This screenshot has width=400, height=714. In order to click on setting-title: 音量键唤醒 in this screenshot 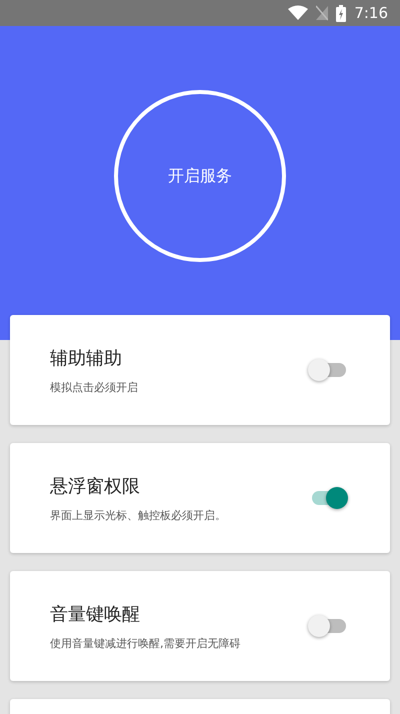, I will do `click(95, 614)`.